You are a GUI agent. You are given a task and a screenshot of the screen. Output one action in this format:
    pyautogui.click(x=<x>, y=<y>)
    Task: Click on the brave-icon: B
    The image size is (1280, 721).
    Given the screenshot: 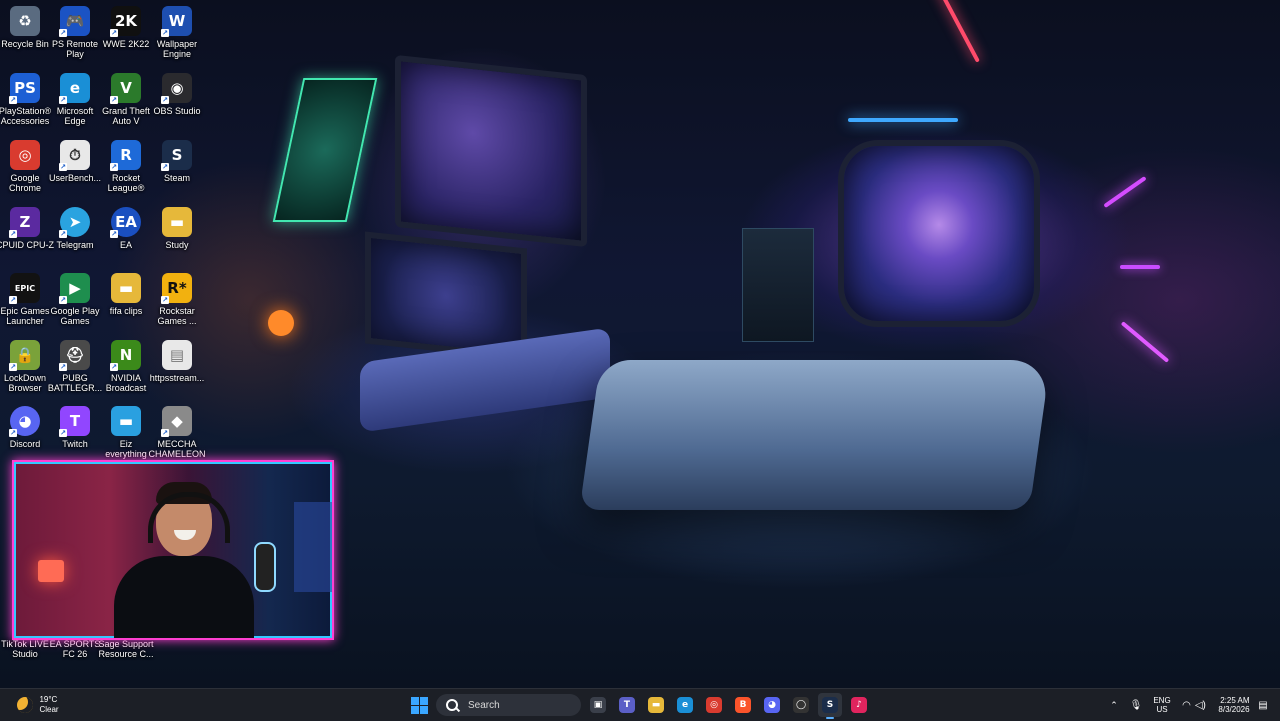 What is the action you would take?
    pyautogui.click(x=743, y=705)
    